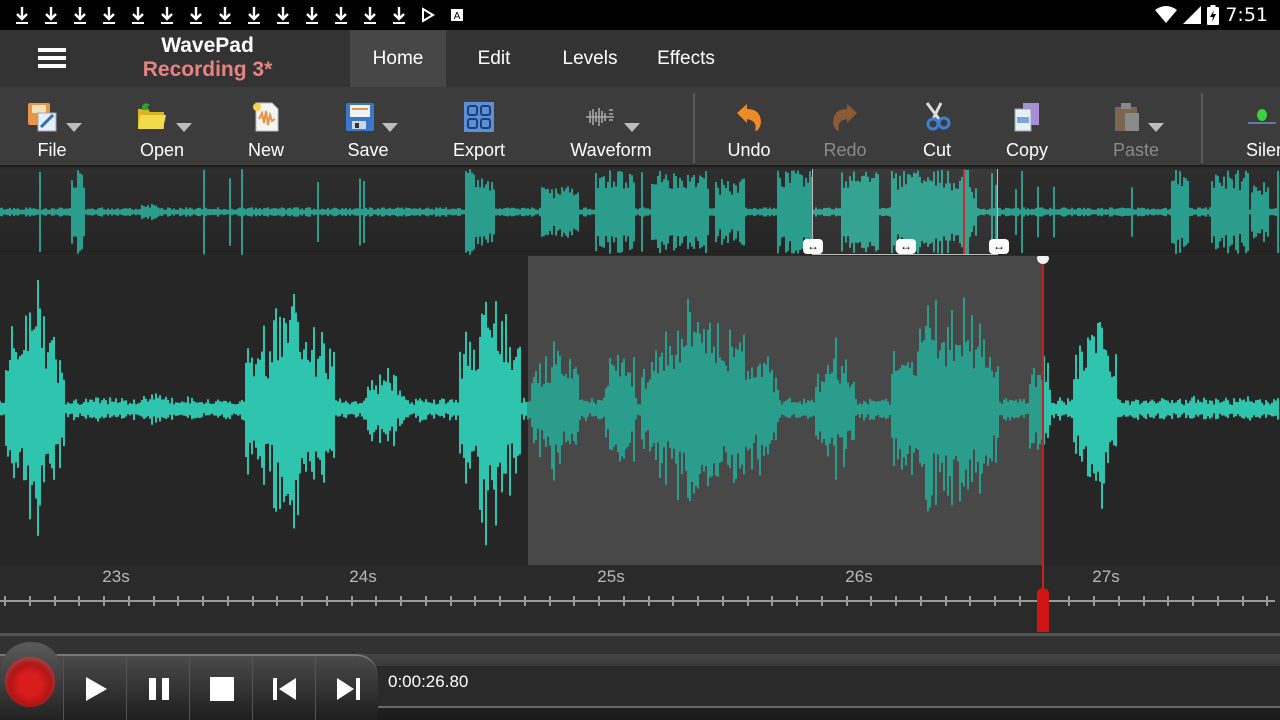 Image resolution: width=1280 pixels, height=720 pixels. I want to click on pause-button, so click(157, 688).